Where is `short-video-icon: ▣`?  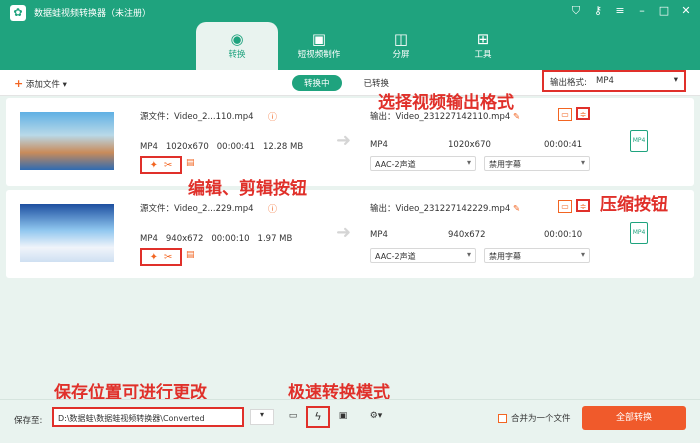
short-video-icon: ▣ is located at coordinates (319, 39).